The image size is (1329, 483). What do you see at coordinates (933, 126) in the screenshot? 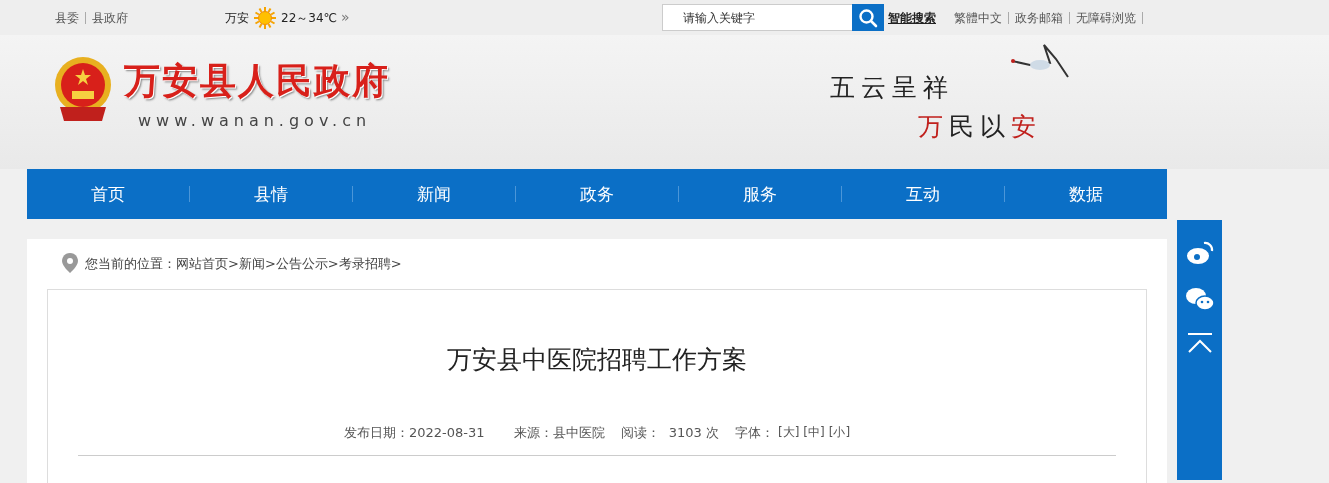
I see `slogan-character: 万` at bounding box center [933, 126].